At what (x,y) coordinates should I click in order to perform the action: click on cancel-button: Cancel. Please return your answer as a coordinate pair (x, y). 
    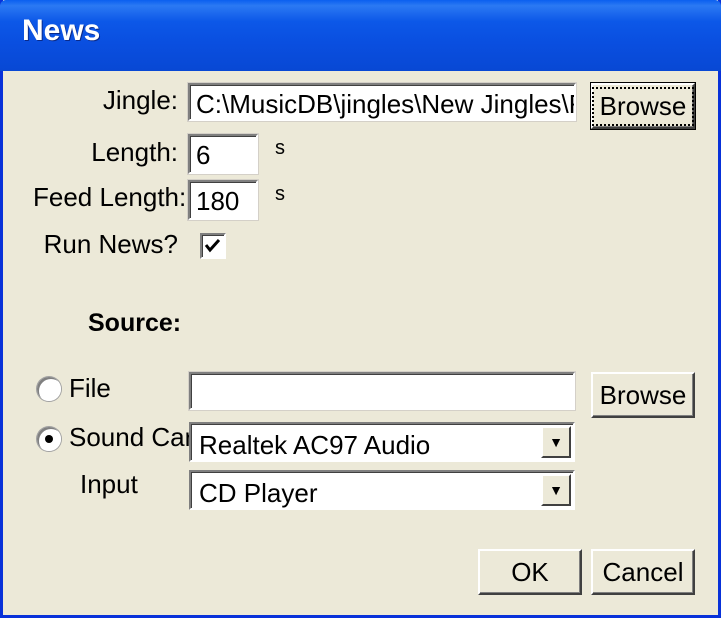
    Looking at the image, I should click on (643, 572).